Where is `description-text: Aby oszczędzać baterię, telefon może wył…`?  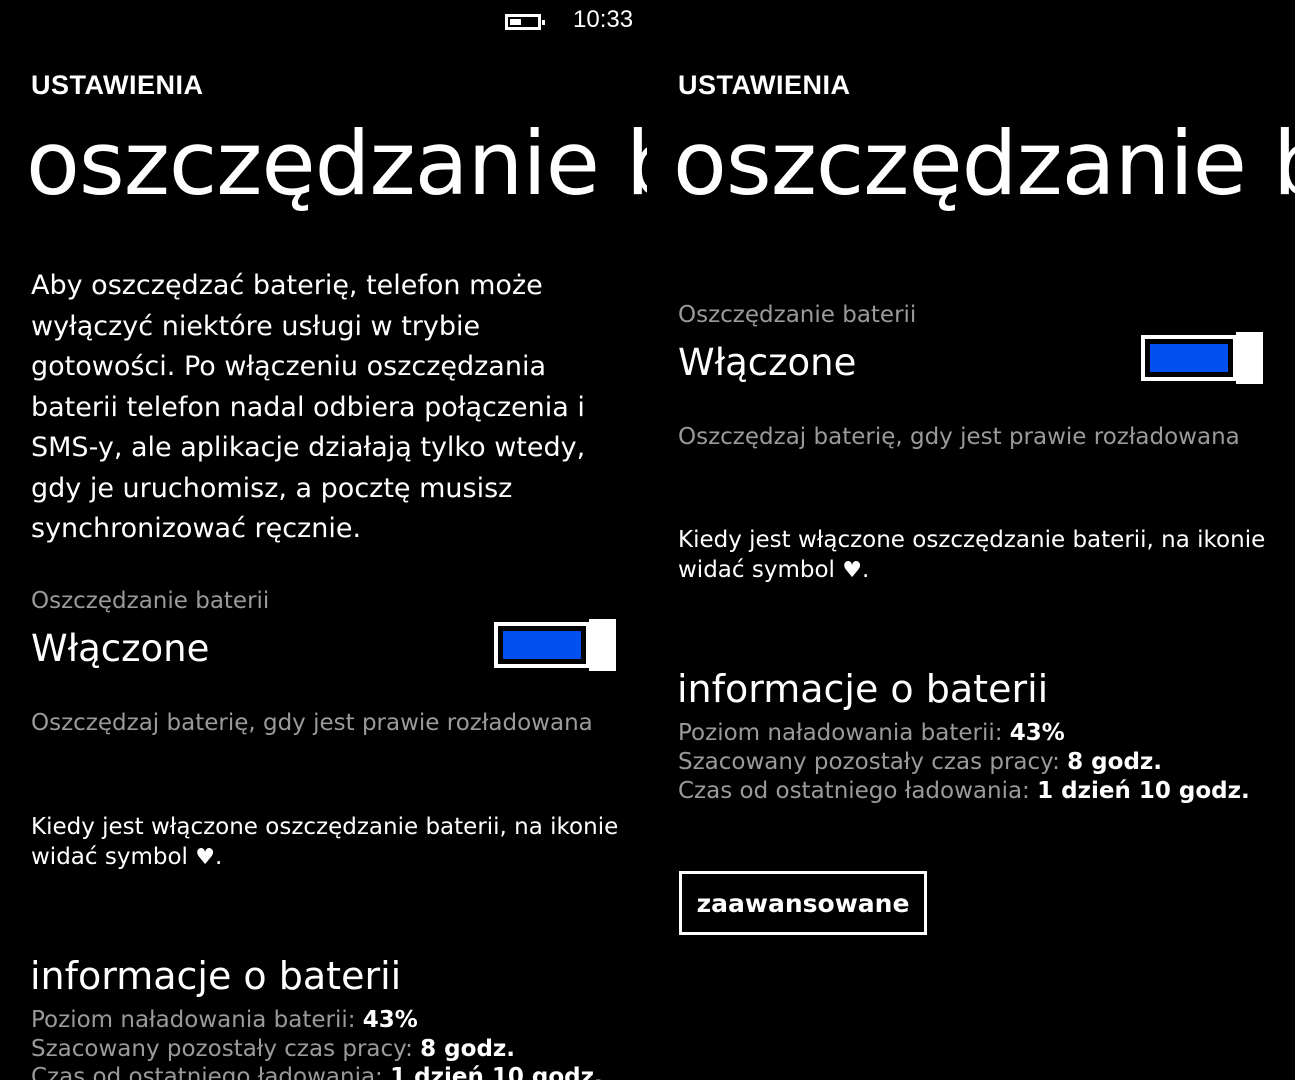 description-text: Aby oszczędzać baterię, telefon może wył… is located at coordinates (308, 407).